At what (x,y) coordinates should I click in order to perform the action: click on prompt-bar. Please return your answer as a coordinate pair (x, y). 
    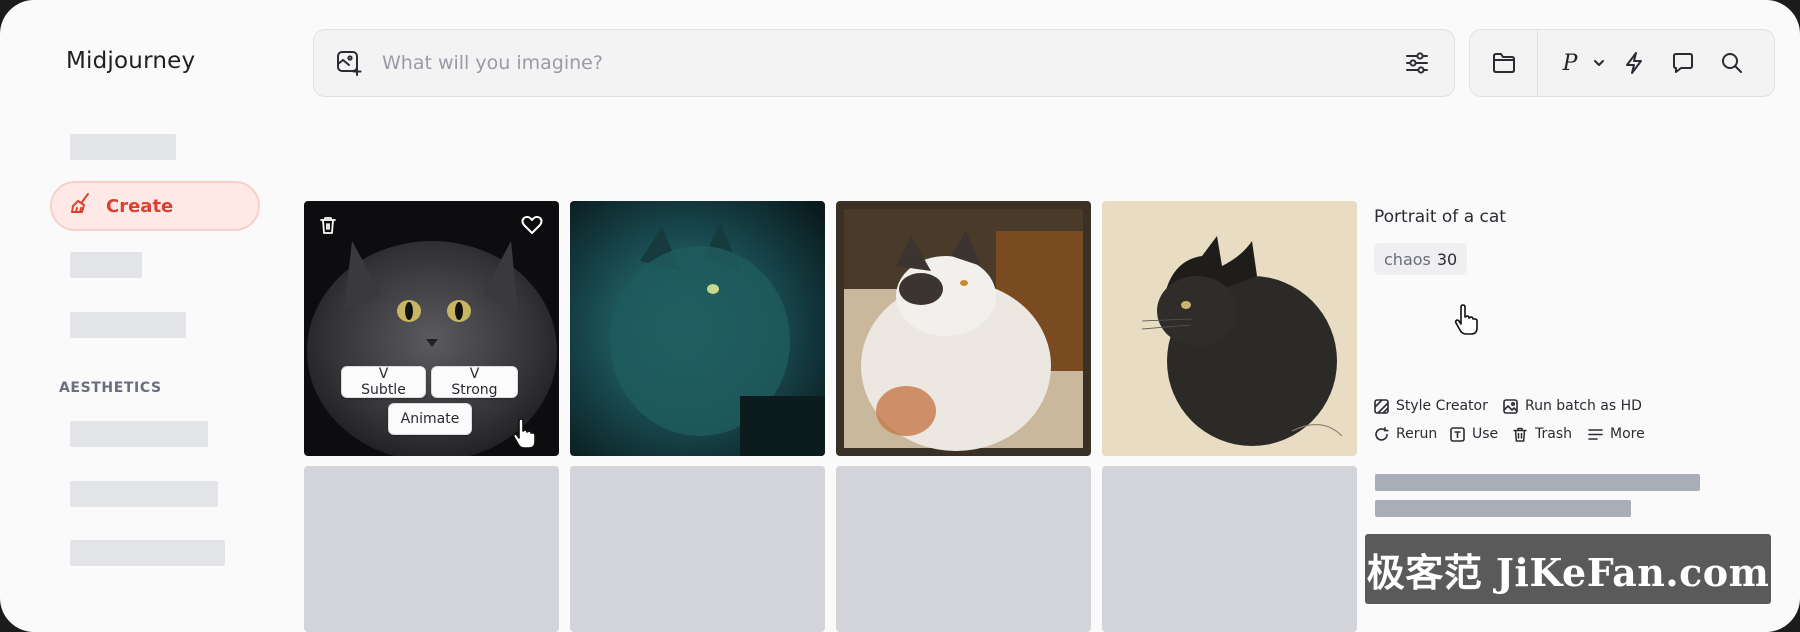
    Looking at the image, I should click on (884, 63).